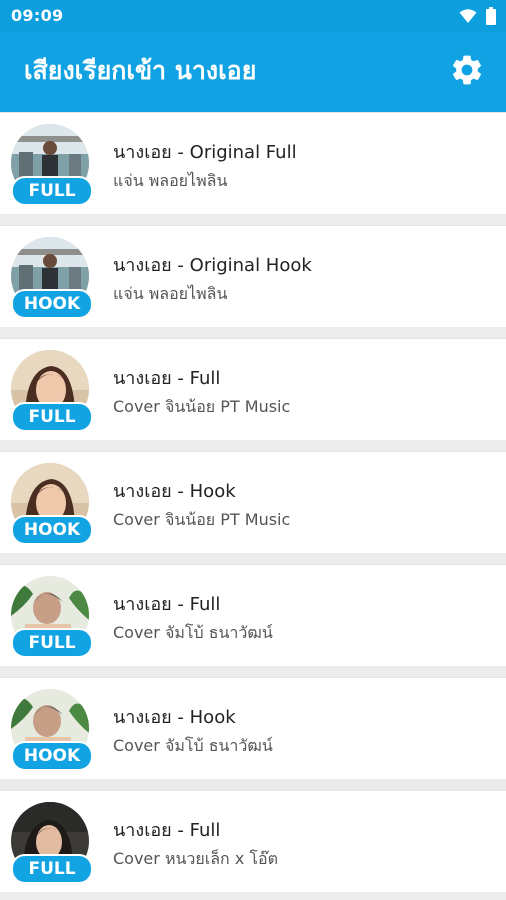 This screenshot has width=506, height=900. Describe the element at coordinates (37, 15) in the screenshot. I see `status-time: 09:09` at that location.